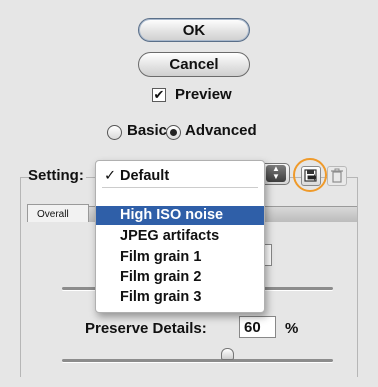 The height and width of the screenshot is (387, 378). I want to click on ok-button-label: OK, so click(194, 30).